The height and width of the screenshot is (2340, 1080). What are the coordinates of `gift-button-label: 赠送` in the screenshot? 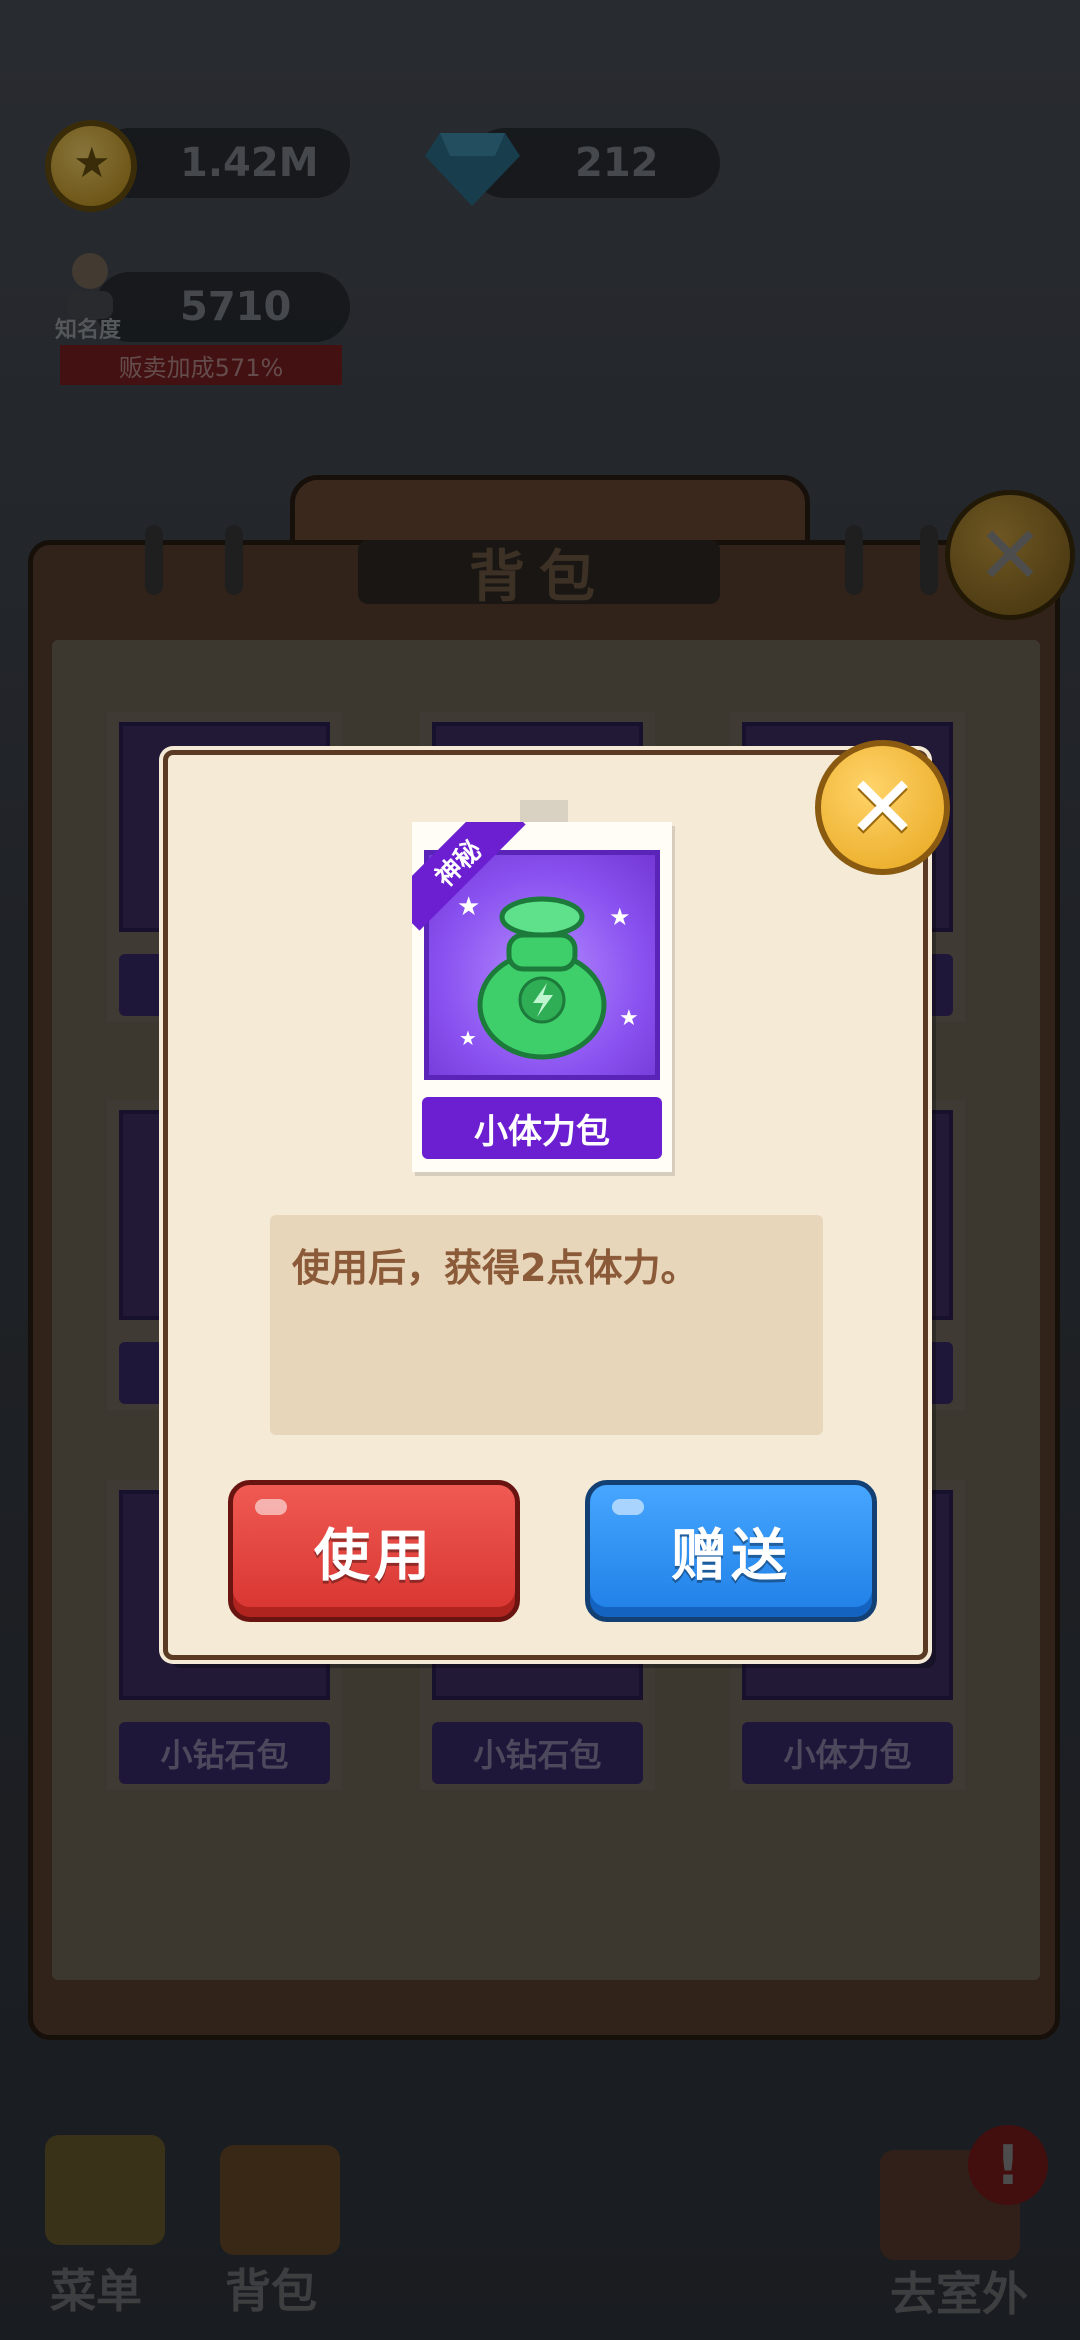 It's located at (731, 1556).